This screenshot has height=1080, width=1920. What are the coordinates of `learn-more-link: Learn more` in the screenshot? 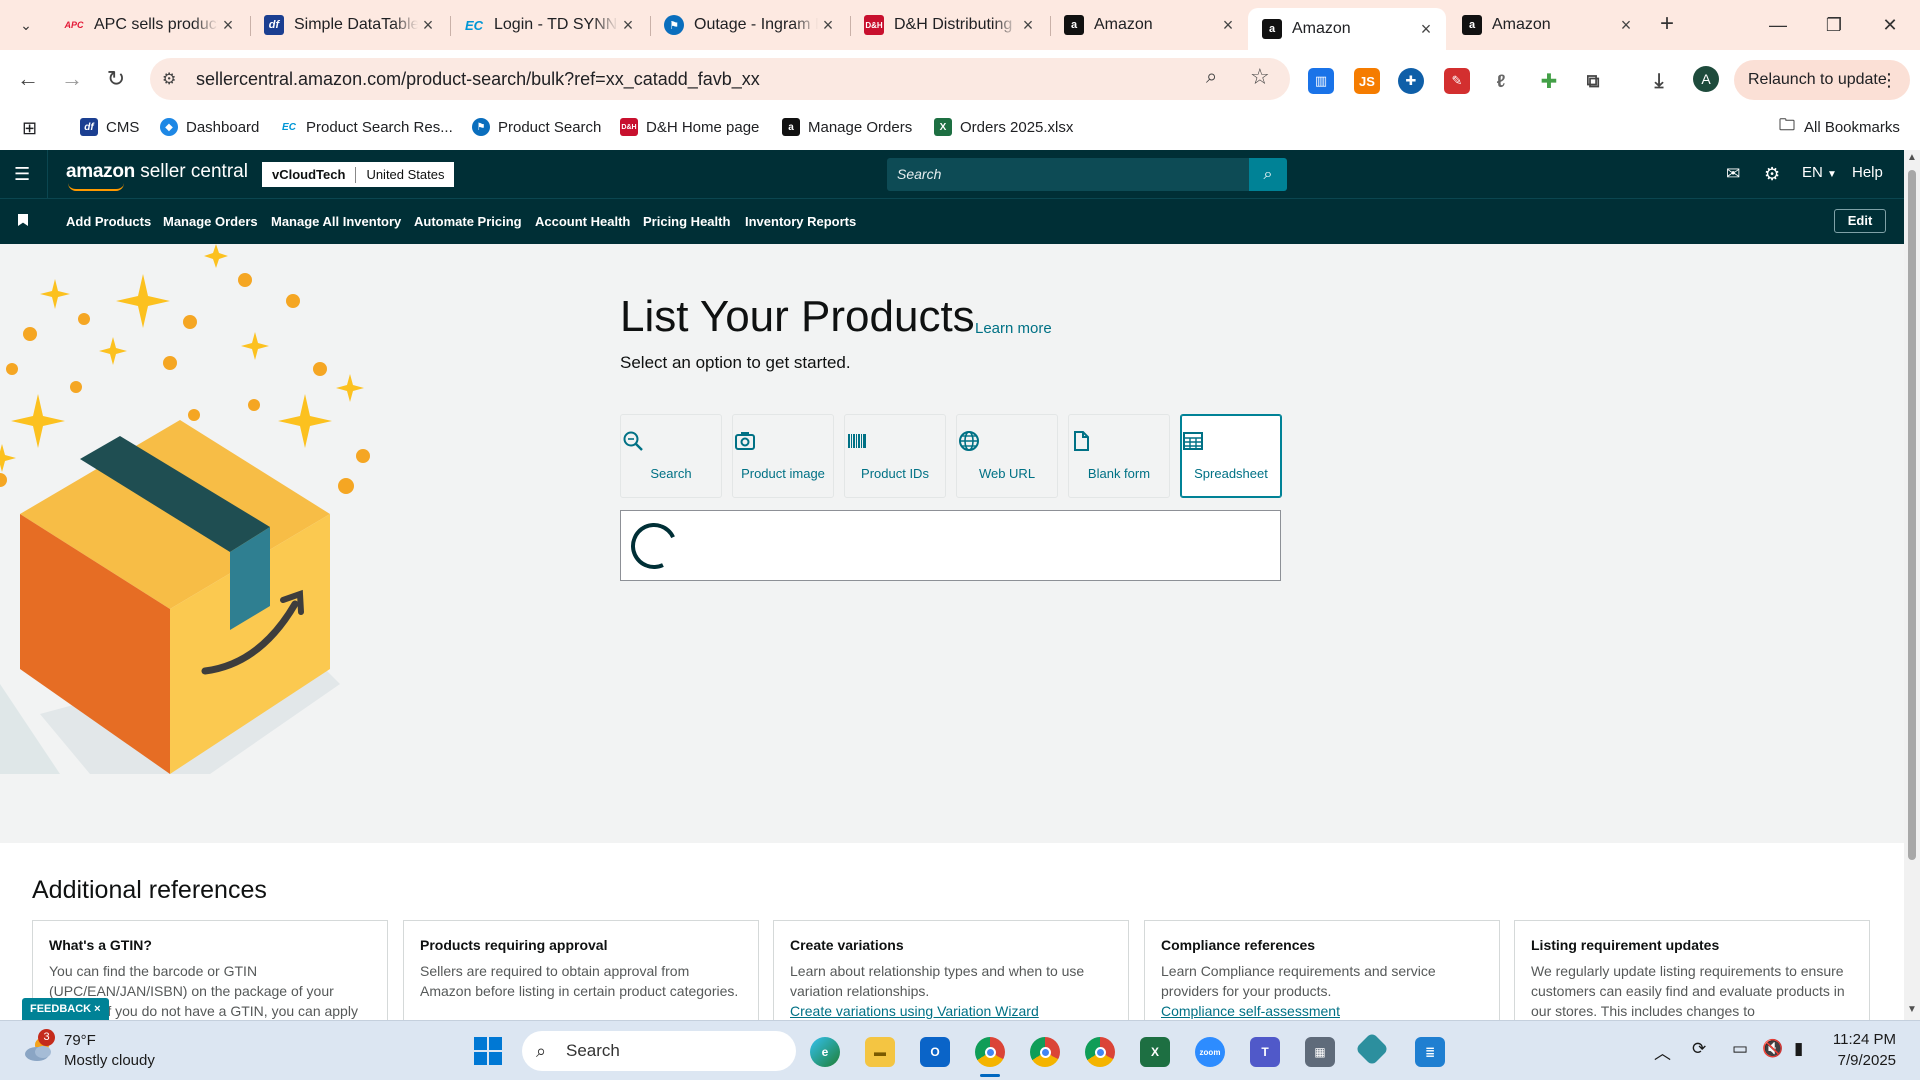 It's located at (1013, 328).